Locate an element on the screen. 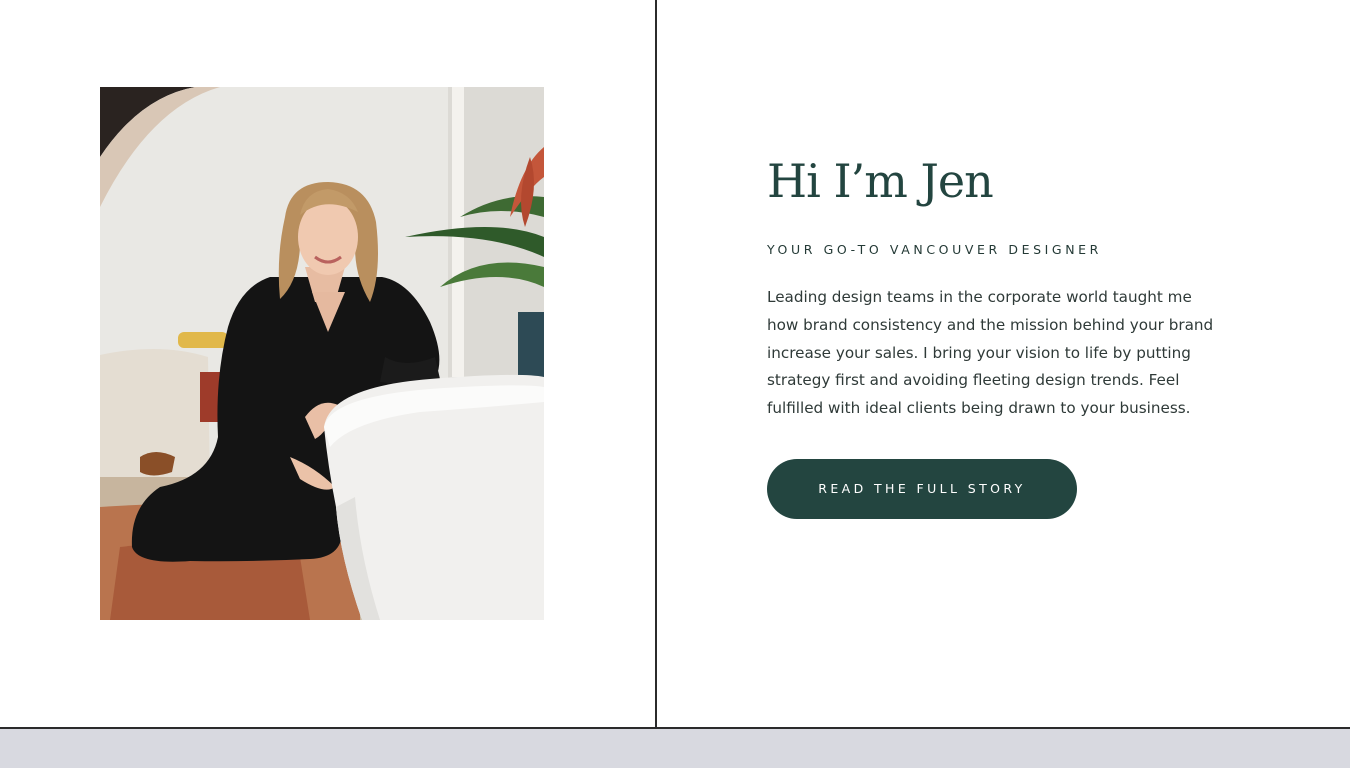 This screenshot has height=768, width=1366. vertical-divider is located at coordinates (656, 364).